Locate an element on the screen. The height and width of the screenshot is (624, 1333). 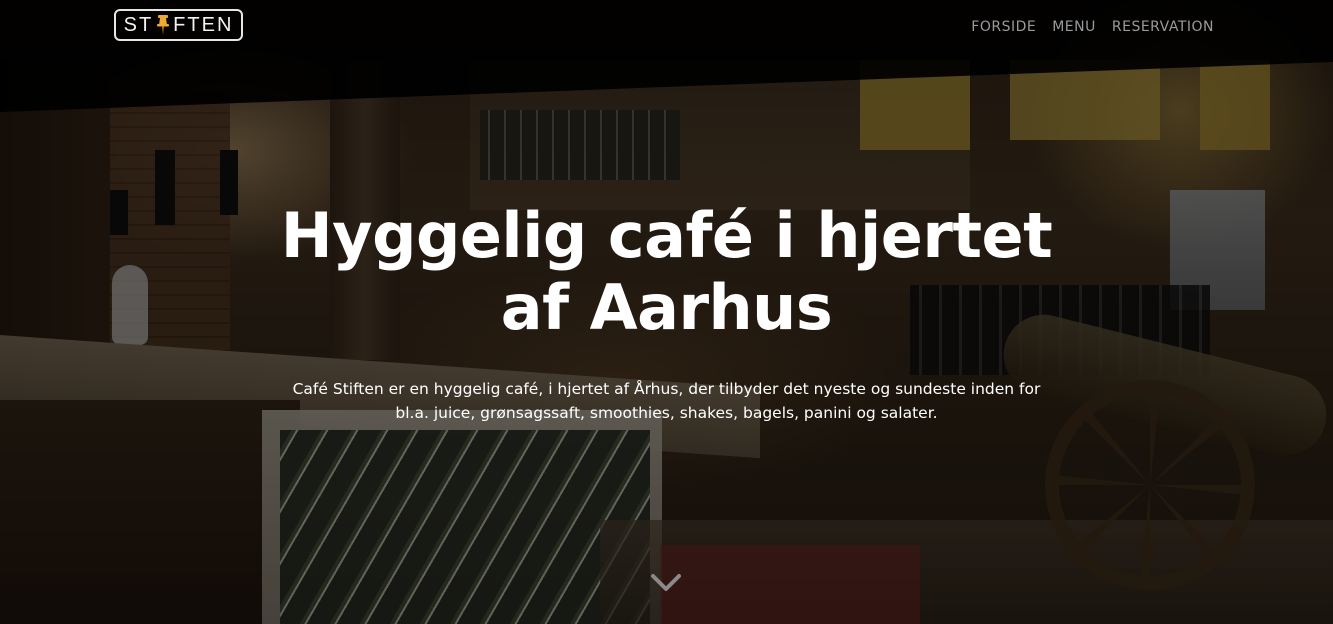
pushpin-icon is located at coordinates (163, 25).